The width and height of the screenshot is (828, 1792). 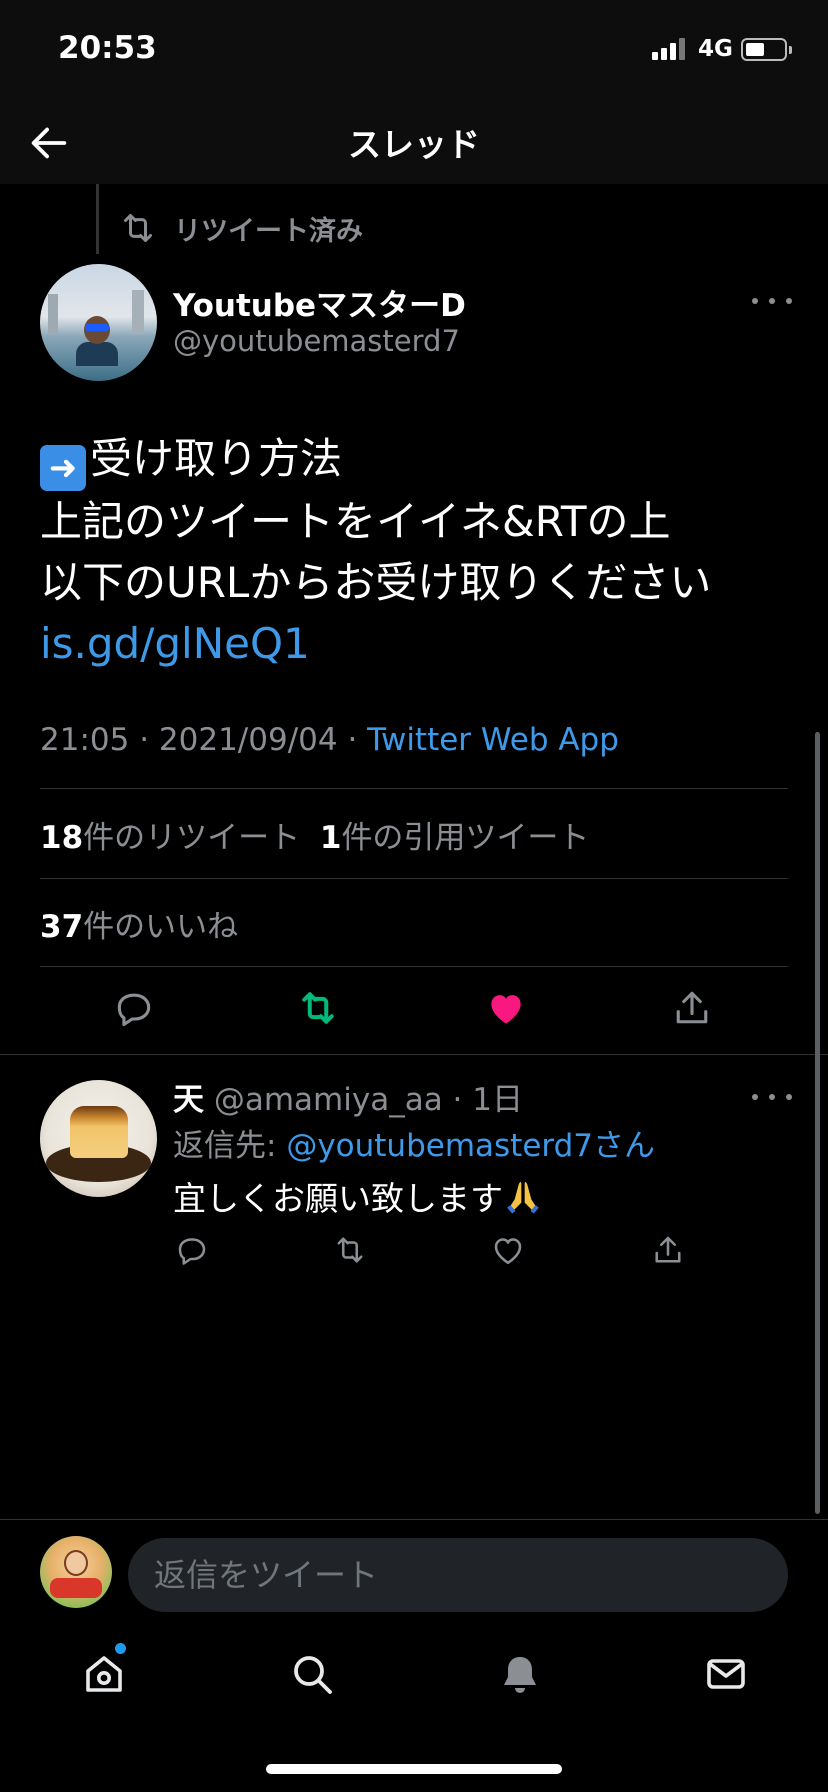 I want to click on quote-label: 件の引用ツイート, so click(x=465, y=838).